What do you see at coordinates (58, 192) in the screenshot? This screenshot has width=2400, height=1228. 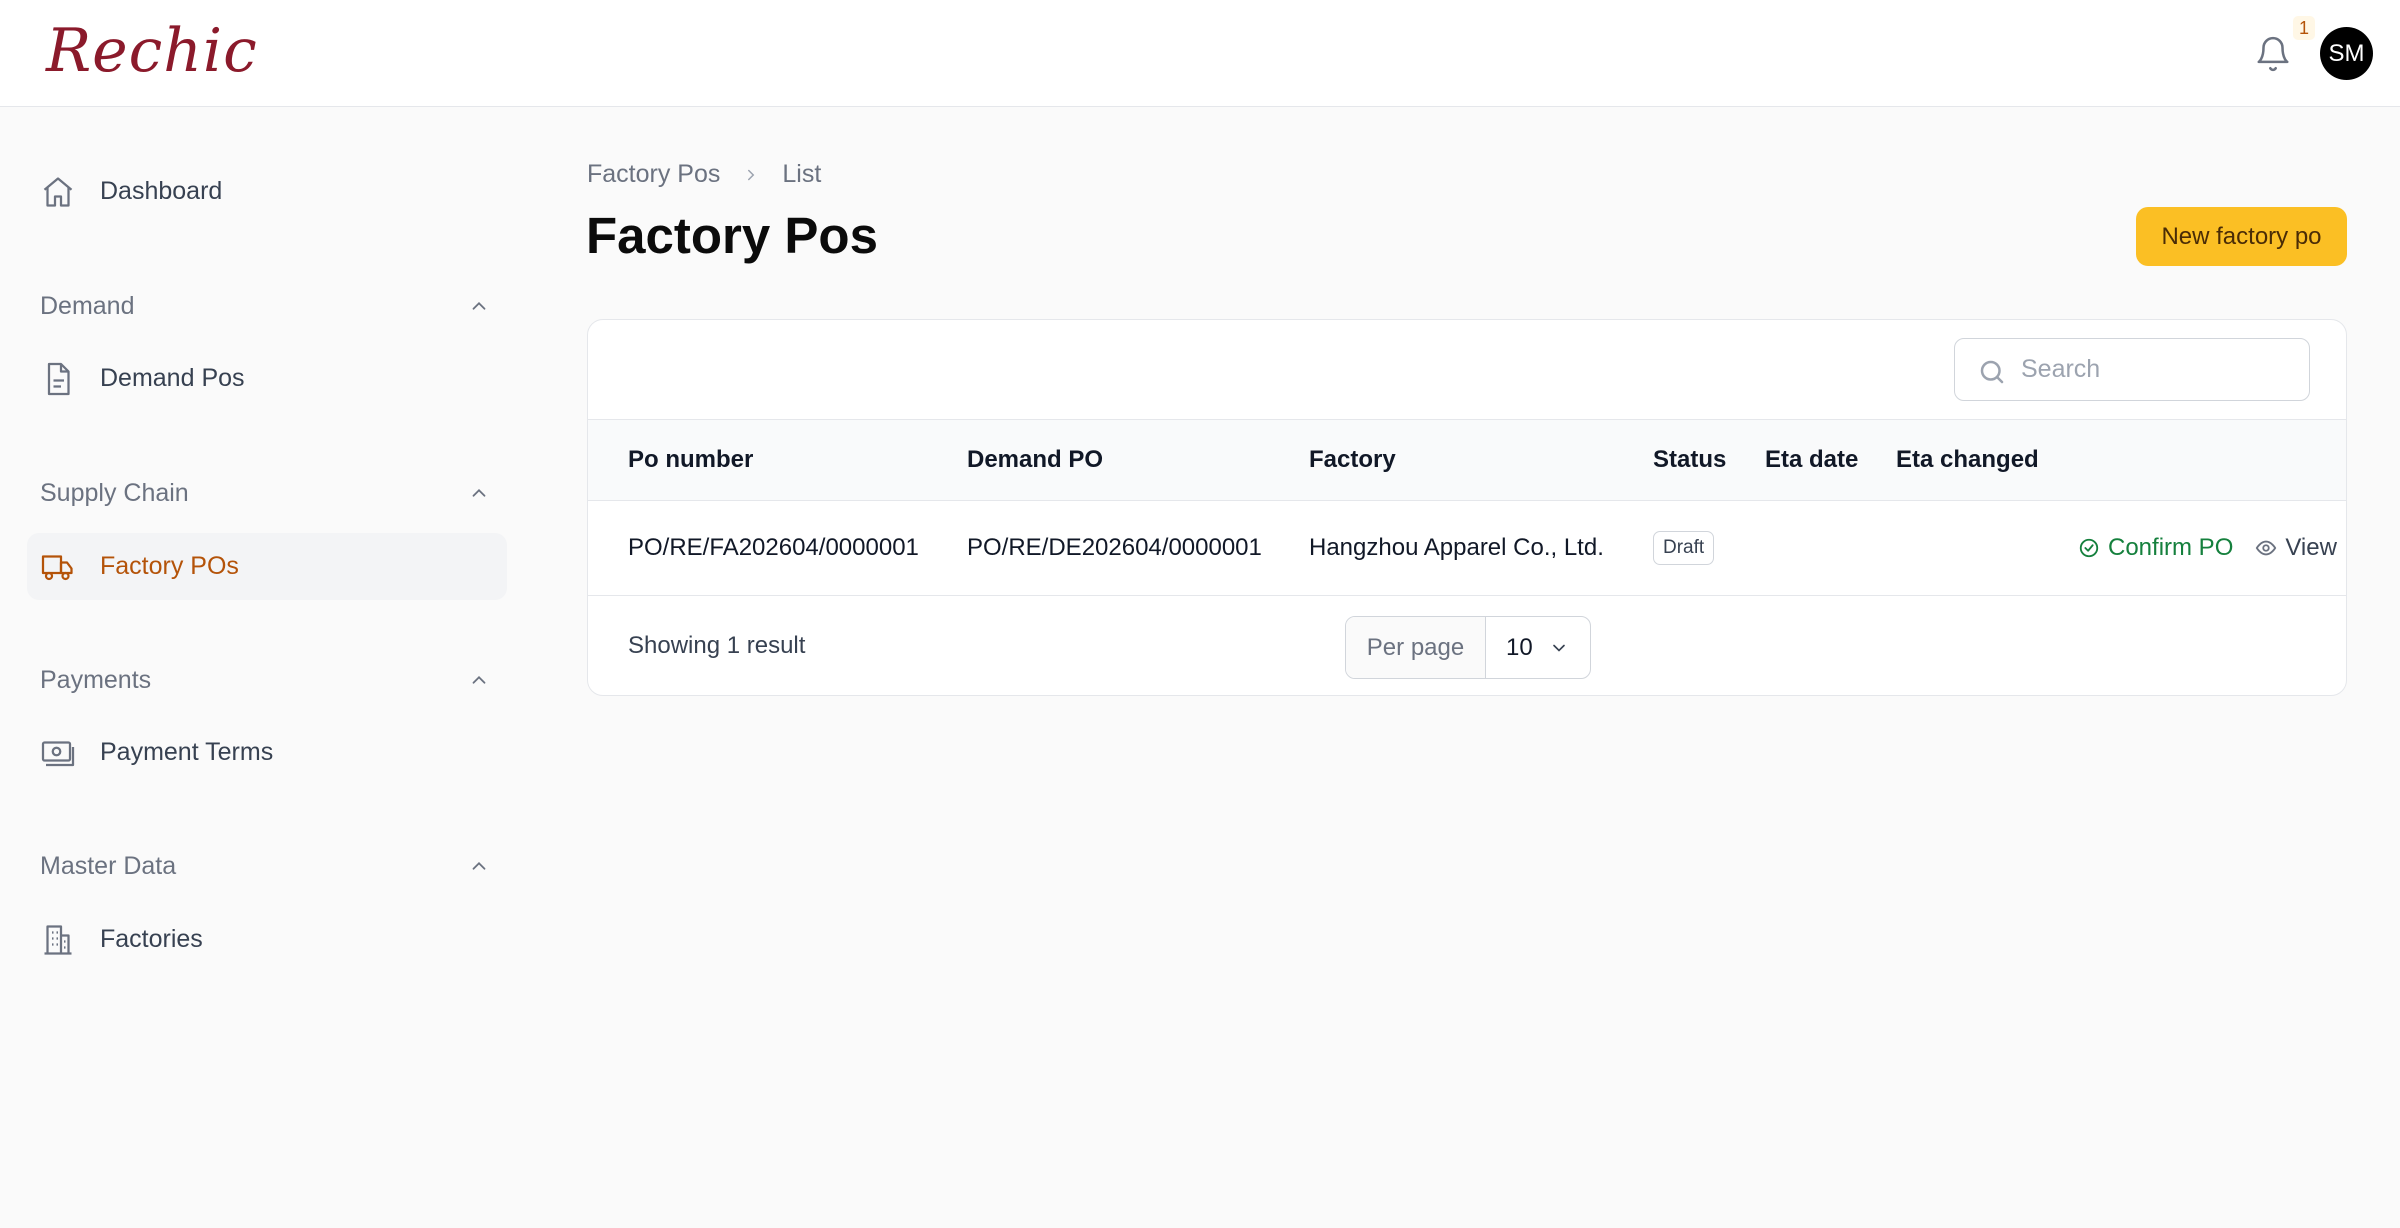 I see `home-icon` at bounding box center [58, 192].